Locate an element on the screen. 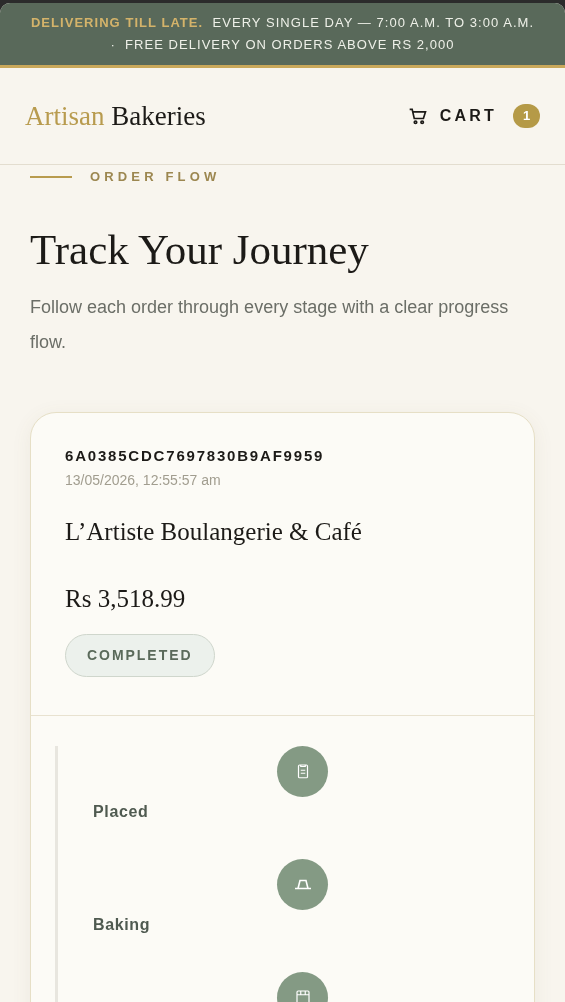  page-description: Follow each order through every stage with a clear progress flow. is located at coordinates (270, 325).